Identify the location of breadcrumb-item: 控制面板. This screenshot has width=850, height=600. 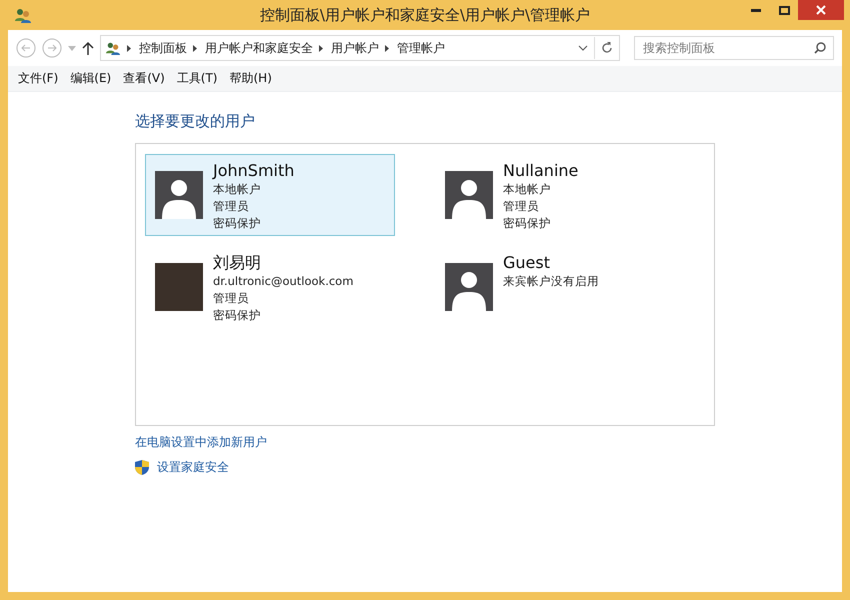
(163, 48).